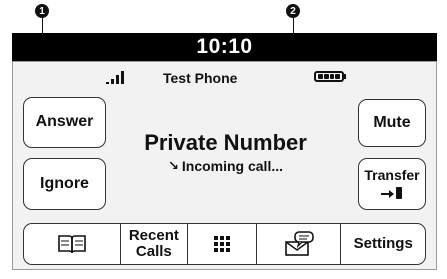 This screenshot has width=447, height=279. I want to click on top-bar: 10:10, so click(224, 47).